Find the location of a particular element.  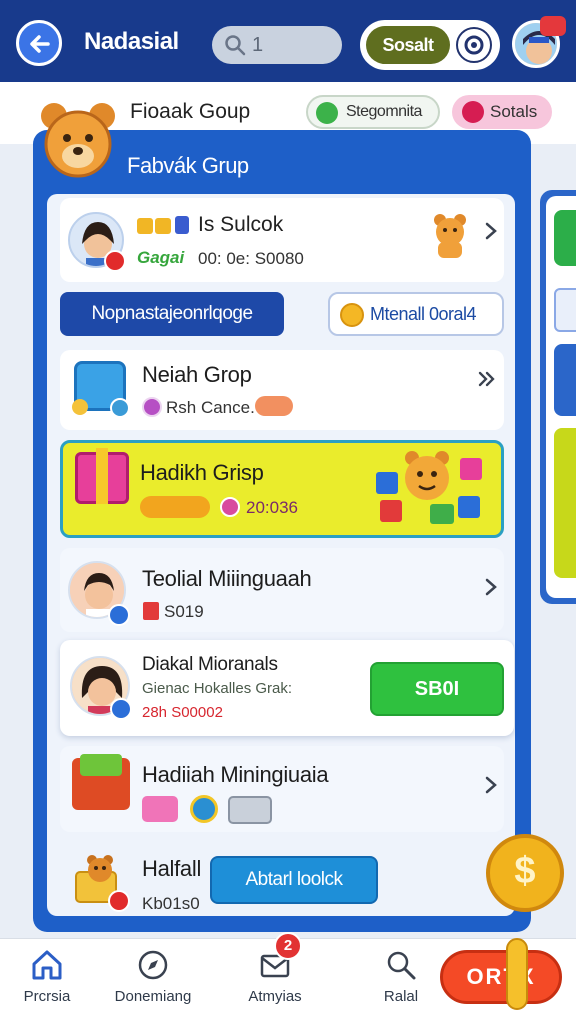

back-arrow-icon is located at coordinates (40, 44).